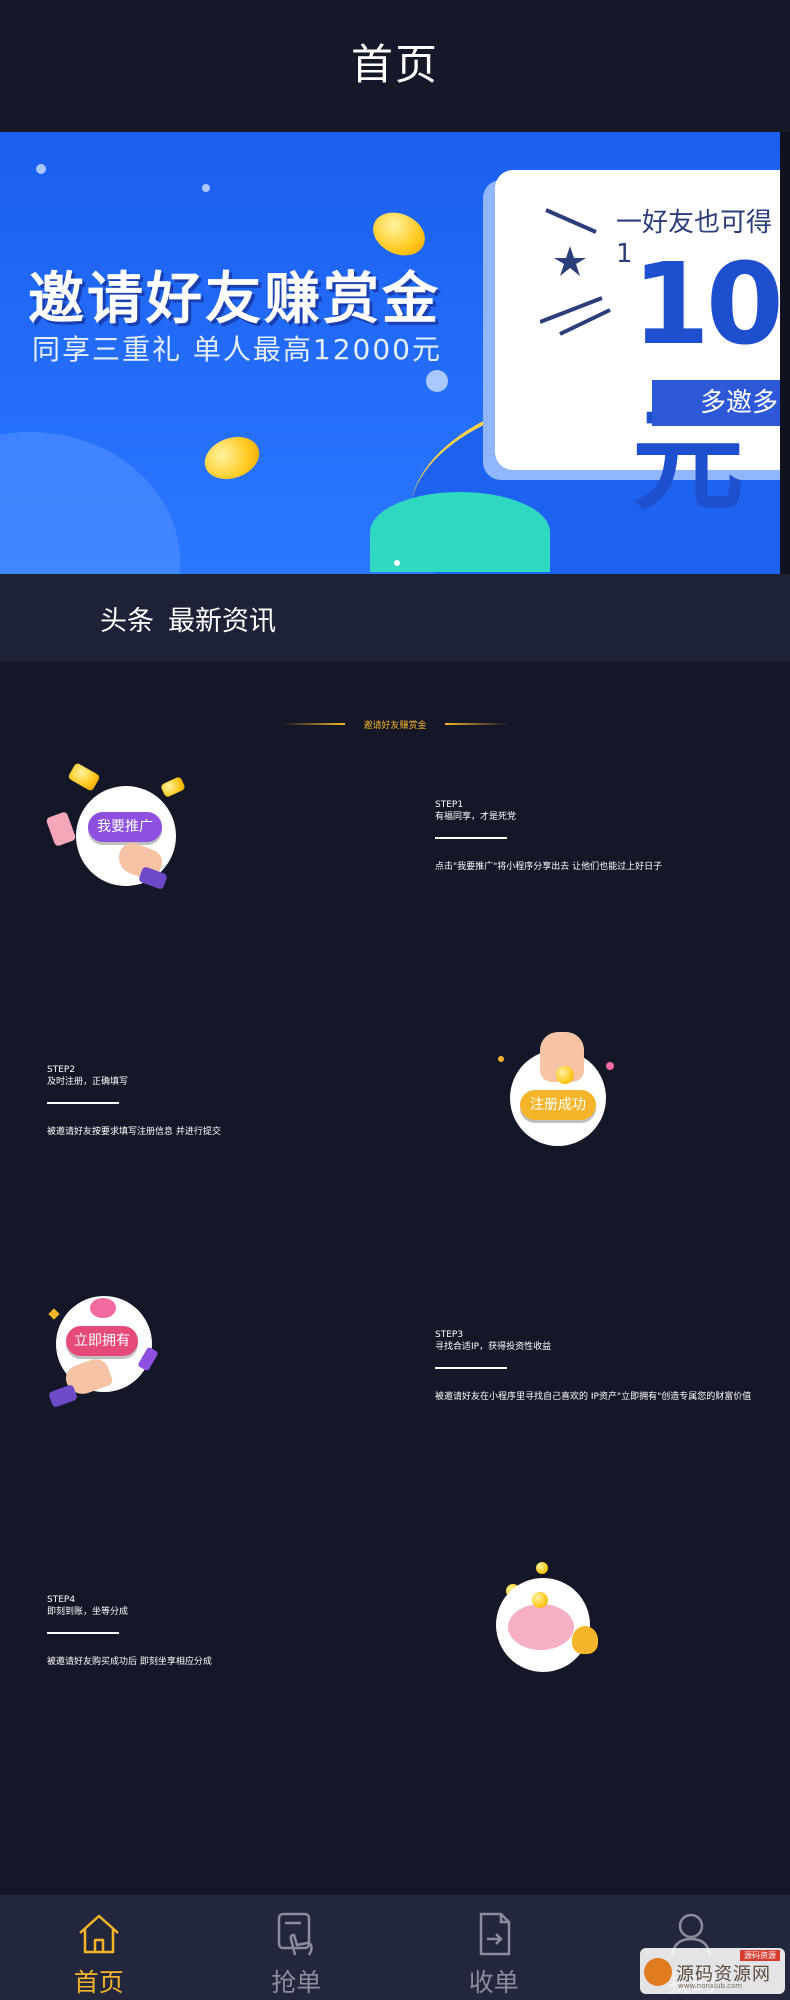  What do you see at coordinates (549, 867) in the screenshot?
I see `step-description: 点击"我要推广"将小程序分享出去 让他们也能过上好日子` at bounding box center [549, 867].